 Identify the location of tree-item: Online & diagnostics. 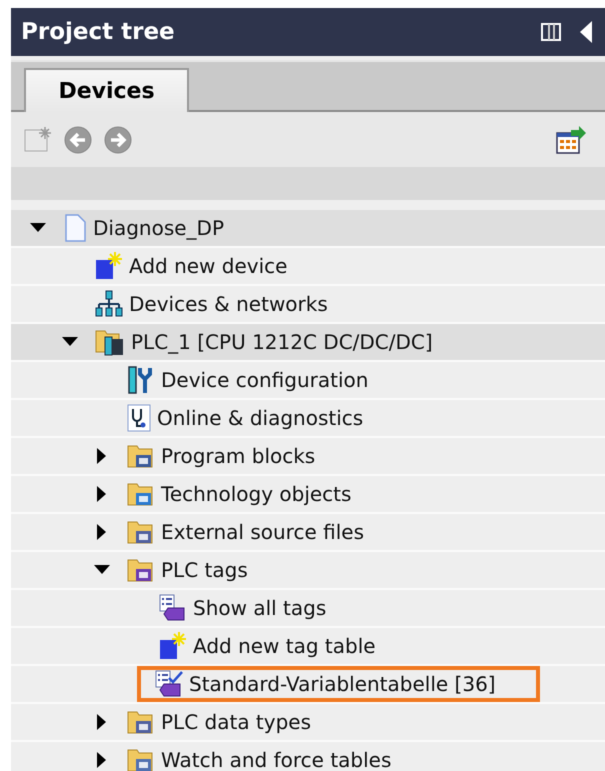
(250, 418).